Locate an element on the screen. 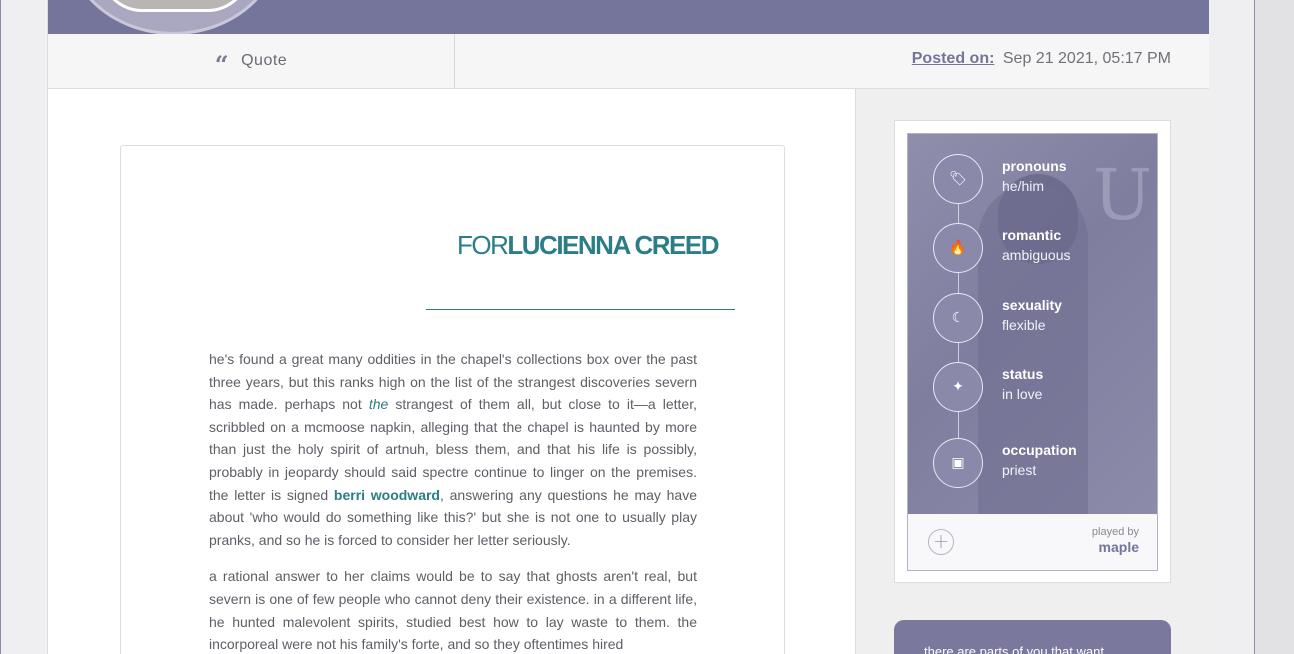 The height and width of the screenshot is (654, 1294). stat-label: romantic is located at coordinates (1032, 235).